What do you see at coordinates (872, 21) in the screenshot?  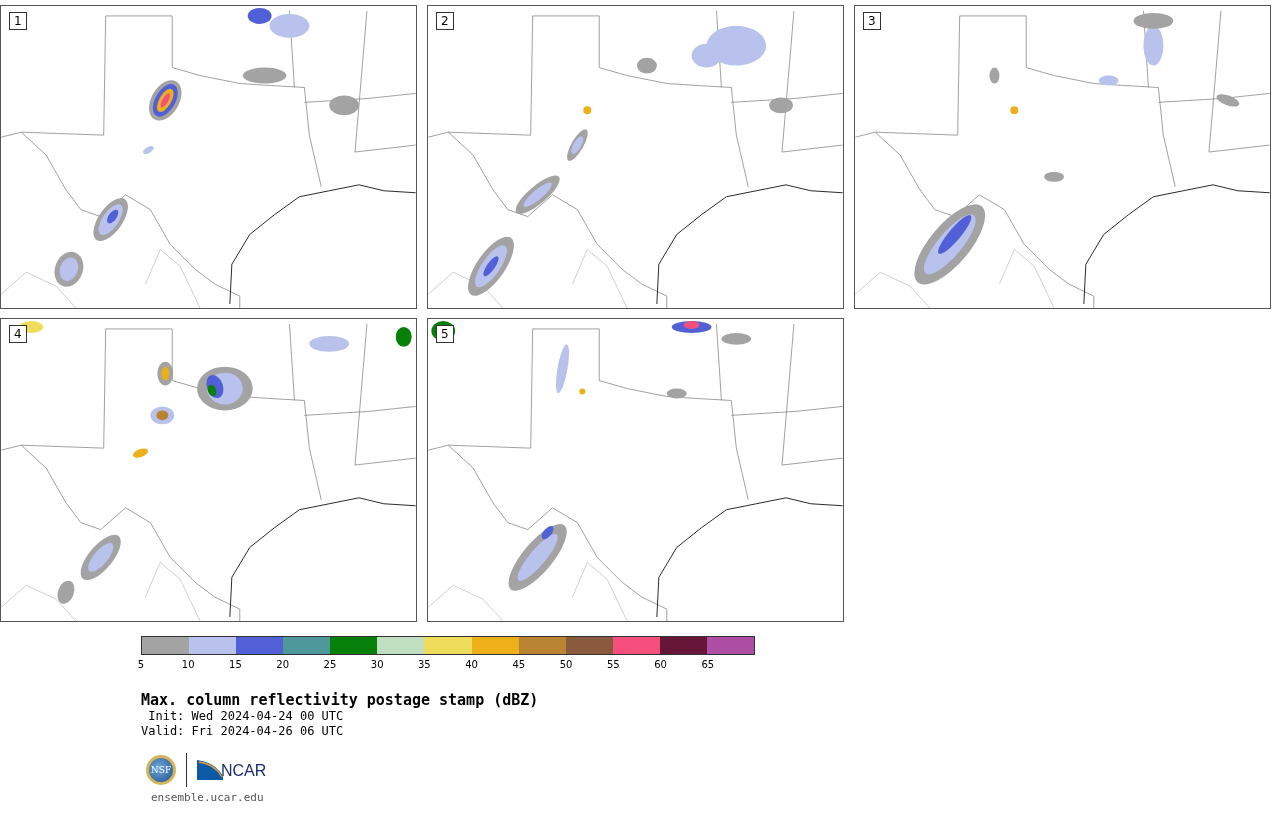 I see `panel-number: 3` at bounding box center [872, 21].